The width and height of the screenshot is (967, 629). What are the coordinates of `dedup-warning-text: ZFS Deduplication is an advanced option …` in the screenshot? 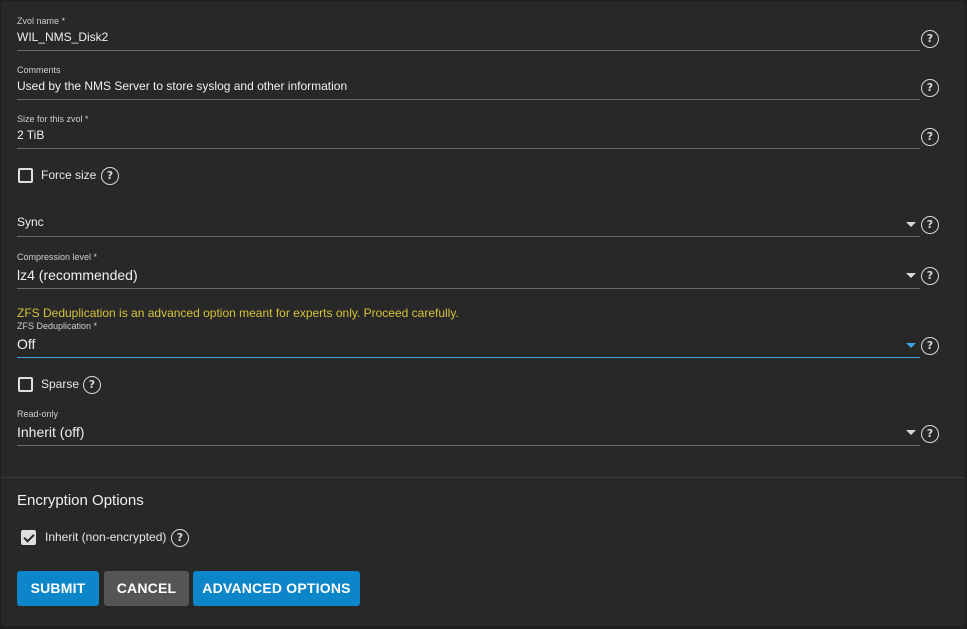 It's located at (238, 313).